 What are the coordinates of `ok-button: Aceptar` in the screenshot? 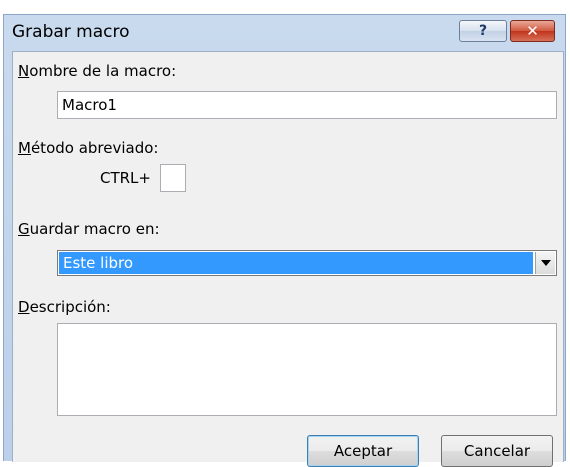 It's located at (363, 451).